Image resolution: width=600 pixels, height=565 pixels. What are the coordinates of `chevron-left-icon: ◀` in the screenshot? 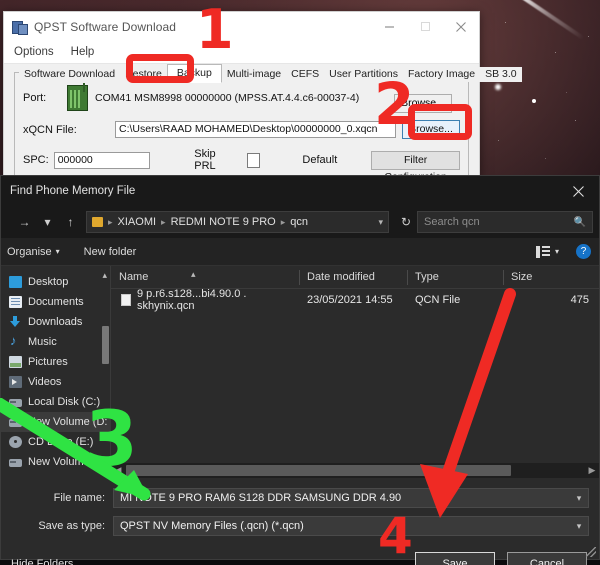 It's located at (118, 470).